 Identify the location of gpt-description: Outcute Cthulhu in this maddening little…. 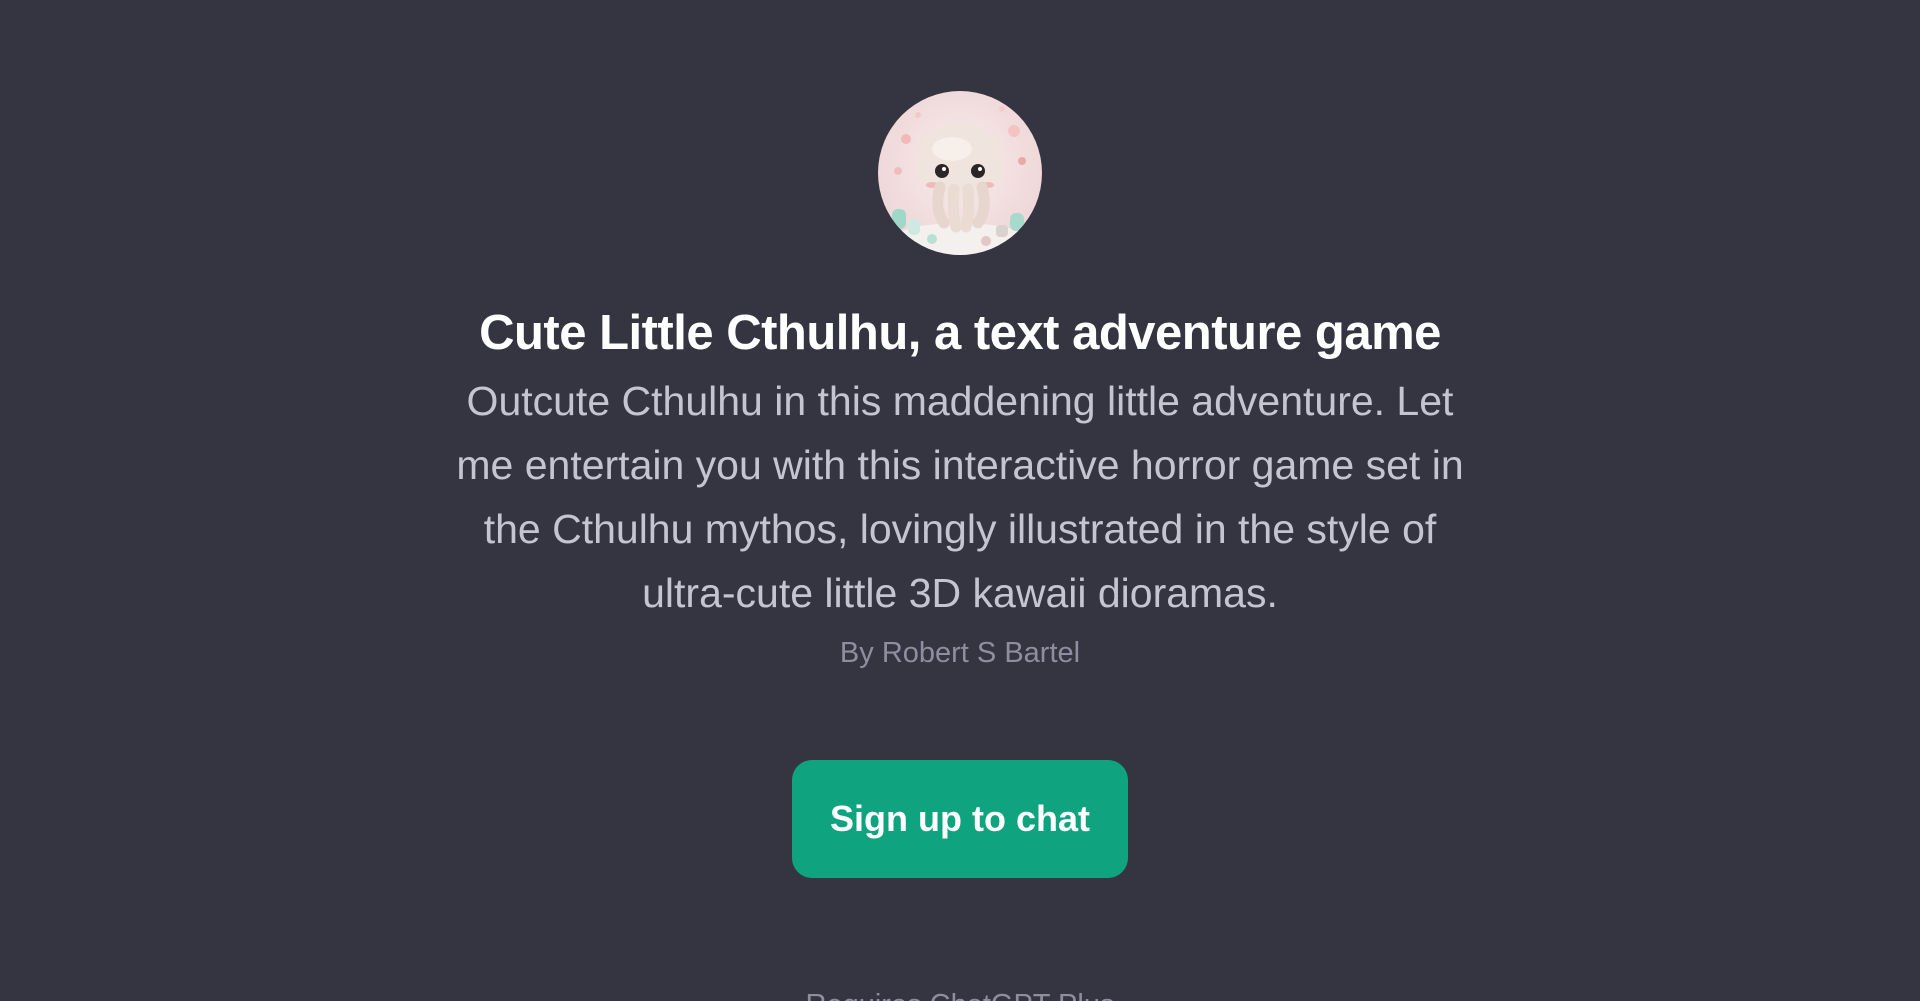
(960, 497).